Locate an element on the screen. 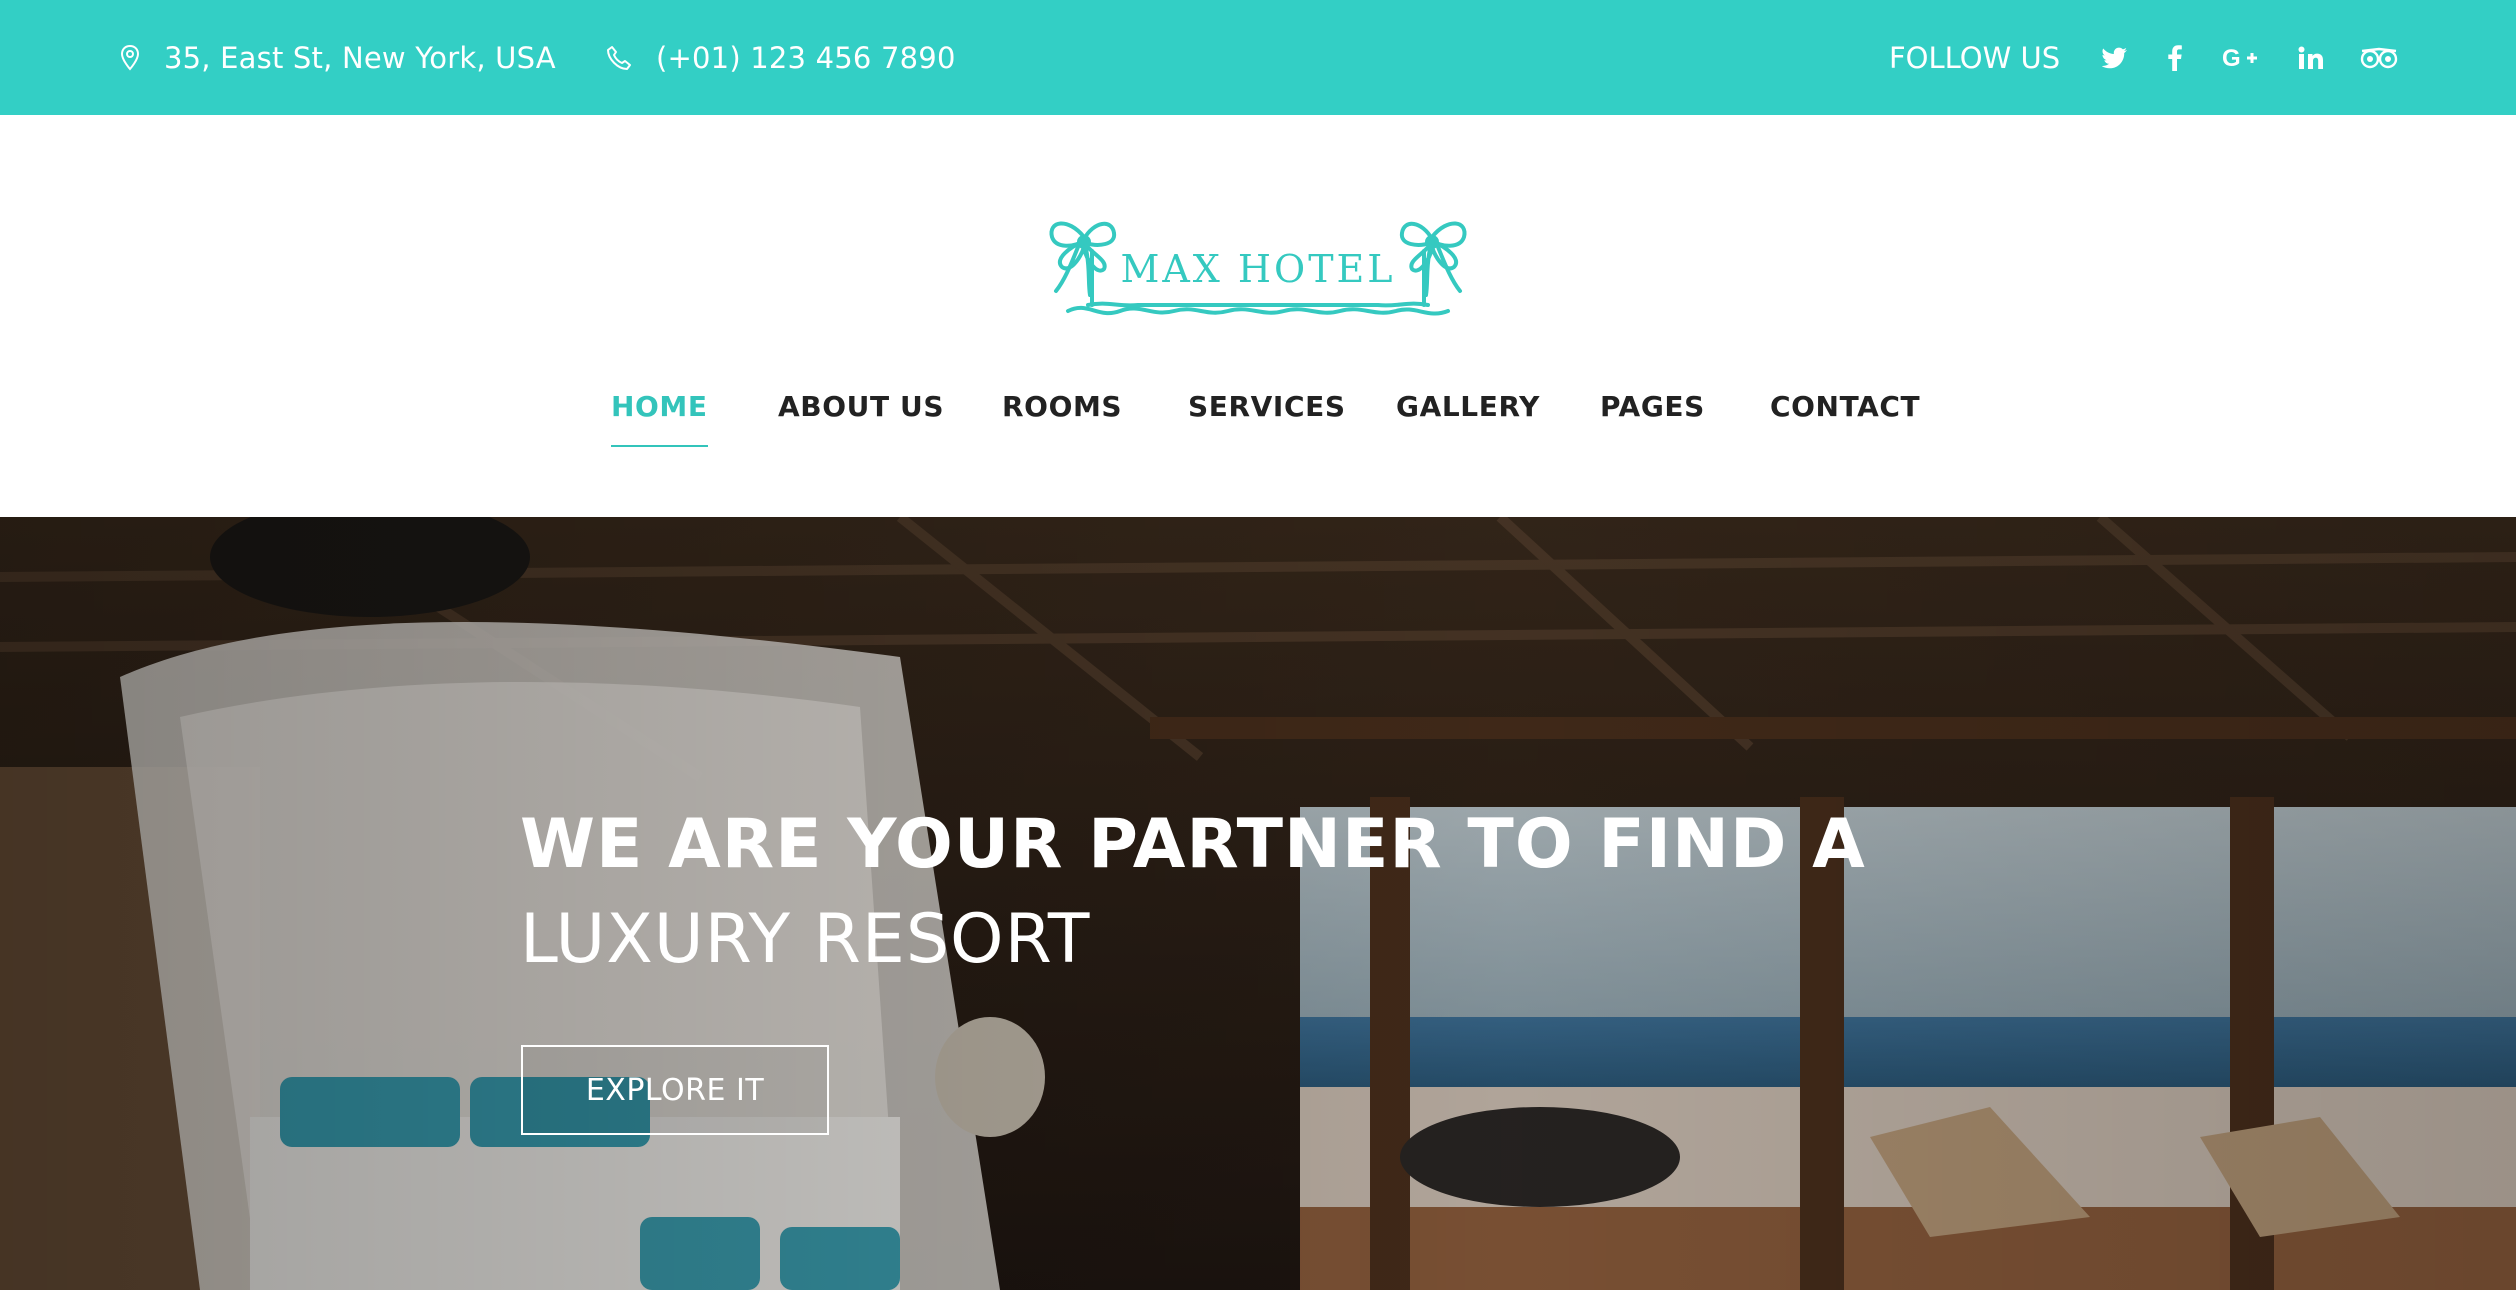 The image size is (2516, 1290). nav-item-gallery: GALLERY is located at coordinates (1468, 420).